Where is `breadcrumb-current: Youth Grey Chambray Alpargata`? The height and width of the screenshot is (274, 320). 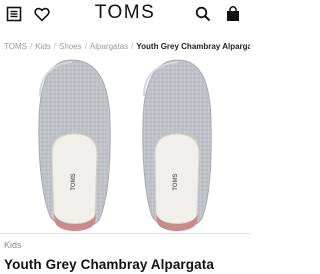 breadcrumb-current: Youth Grey Chambray Alpargata is located at coordinates (193, 46).